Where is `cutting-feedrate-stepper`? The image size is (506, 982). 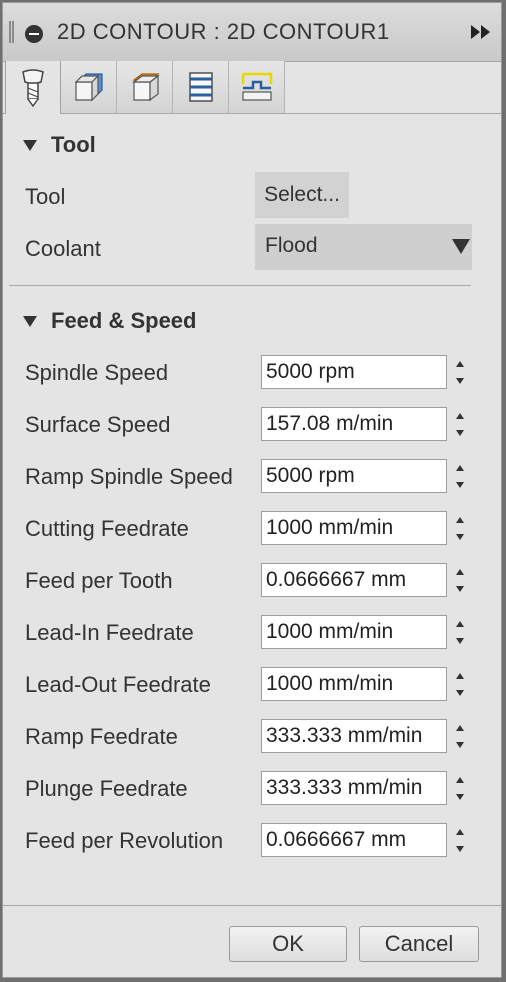 cutting-feedrate-stepper is located at coordinates (460, 528).